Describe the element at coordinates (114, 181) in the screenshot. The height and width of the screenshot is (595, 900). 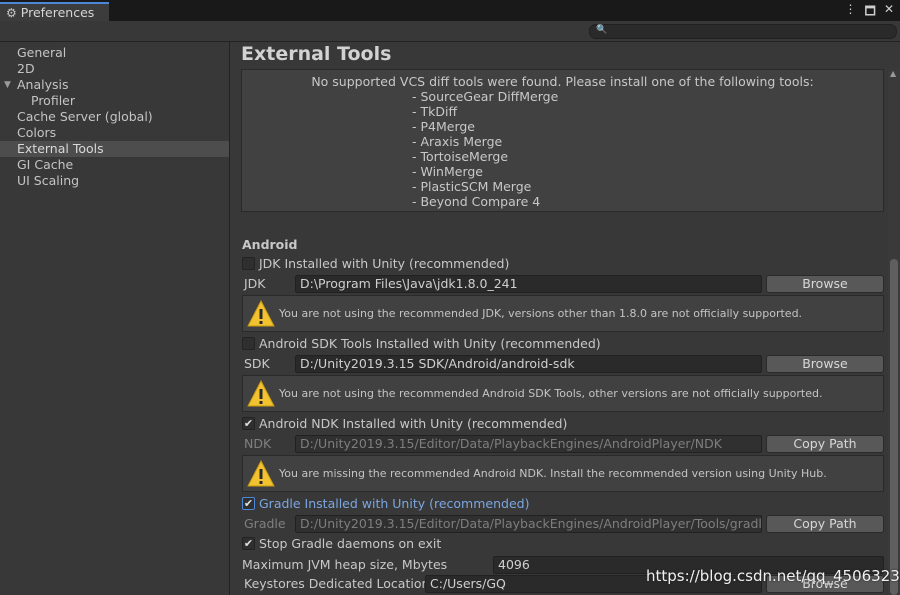
I see `sidebar-item-ui-scaling: UI Scaling` at that location.